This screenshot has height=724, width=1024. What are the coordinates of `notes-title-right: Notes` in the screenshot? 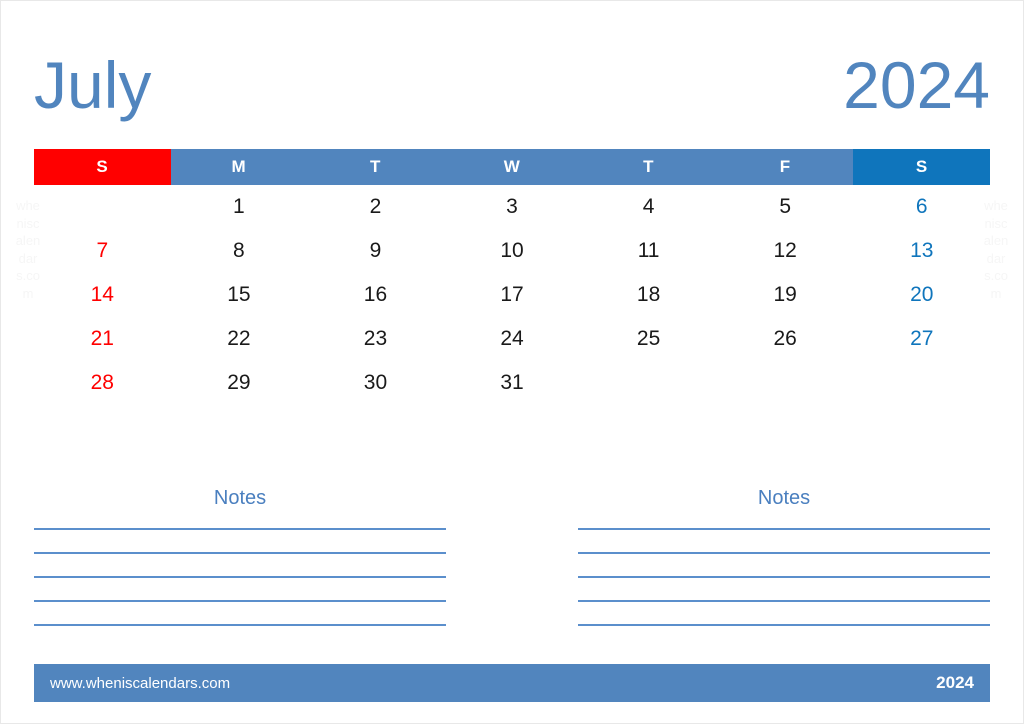 It's located at (784, 498).